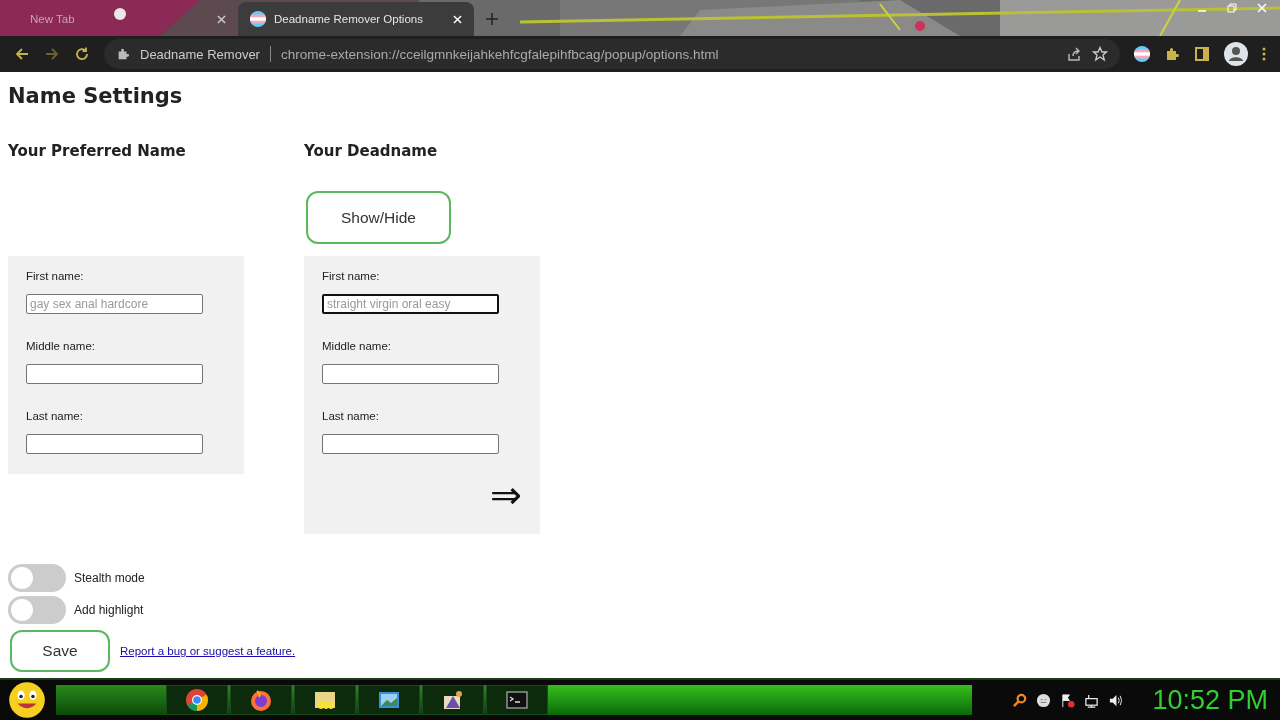 Image resolution: width=1280 pixels, height=720 pixels. Describe the element at coordinates (1074, 54) in the screenshot. I see `share-icon` at that location.